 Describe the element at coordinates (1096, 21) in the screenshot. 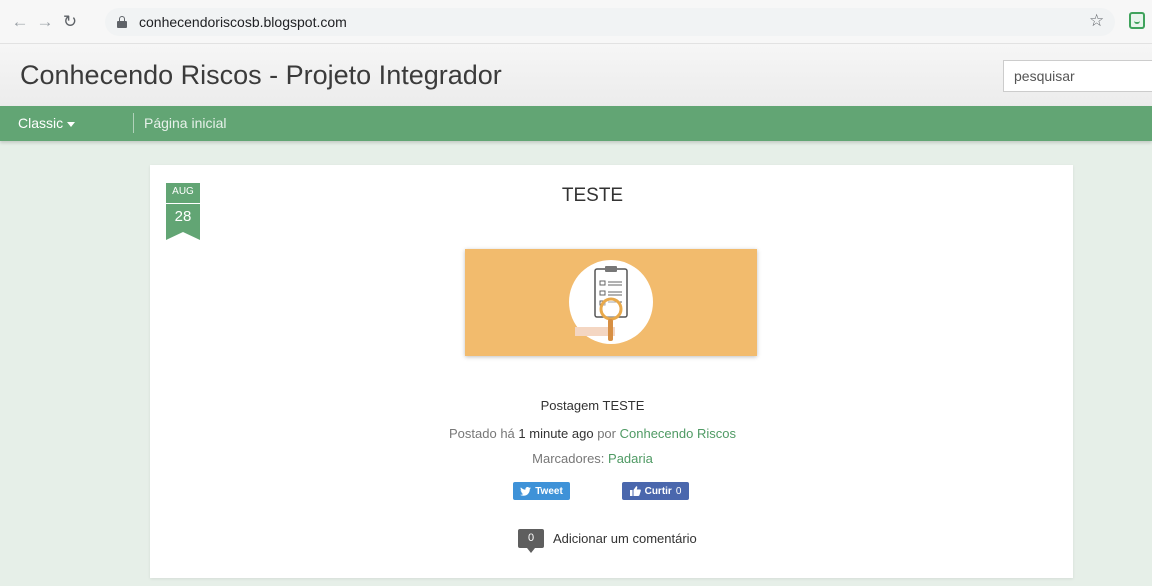

I see `star-icon: ☆` at that location.